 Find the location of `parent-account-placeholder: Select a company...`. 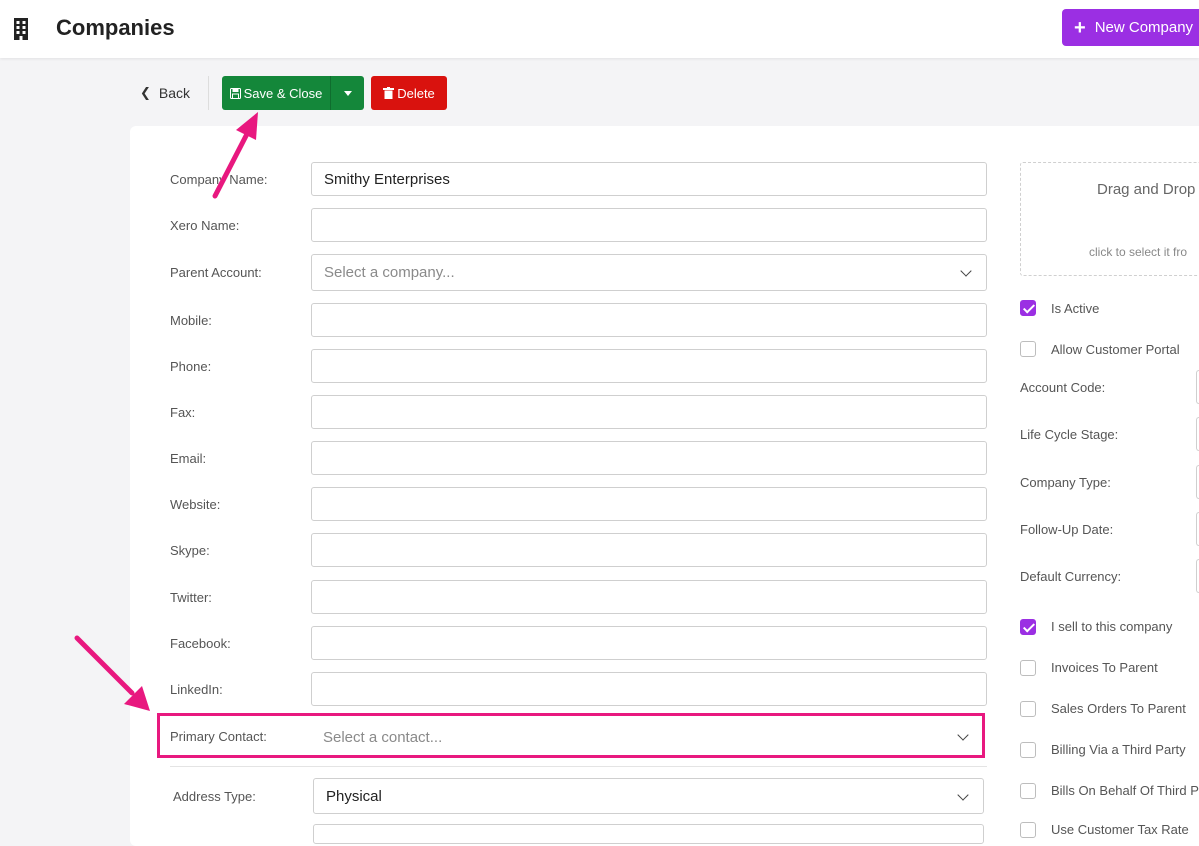

parent-account-placeholder: Select a company... is located at coordinates (389, 272).